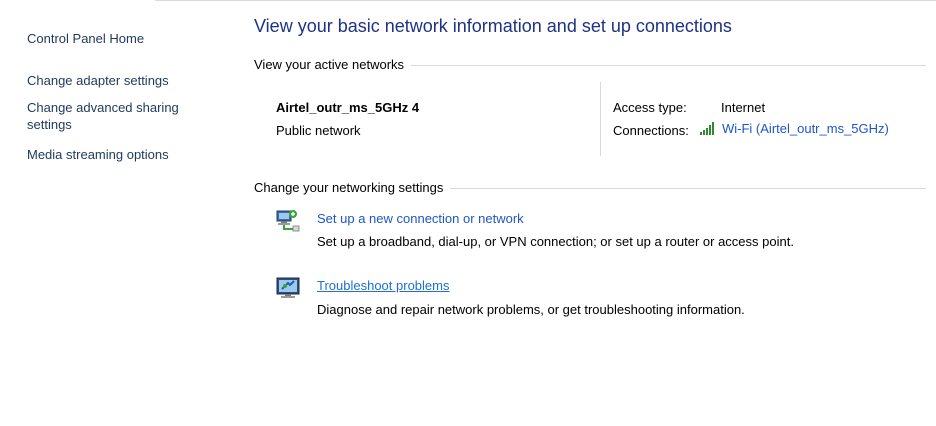 The image size is (936, 426). What do you see at coordinates (743, 107) in the screenshot?
I see `access-type-value: Internet` at bounding box center [743, 107].